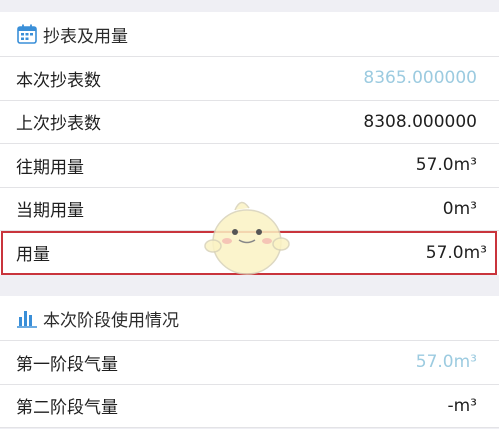  I want to click on current-reading-value: 8365.000000, so click(420, 78).